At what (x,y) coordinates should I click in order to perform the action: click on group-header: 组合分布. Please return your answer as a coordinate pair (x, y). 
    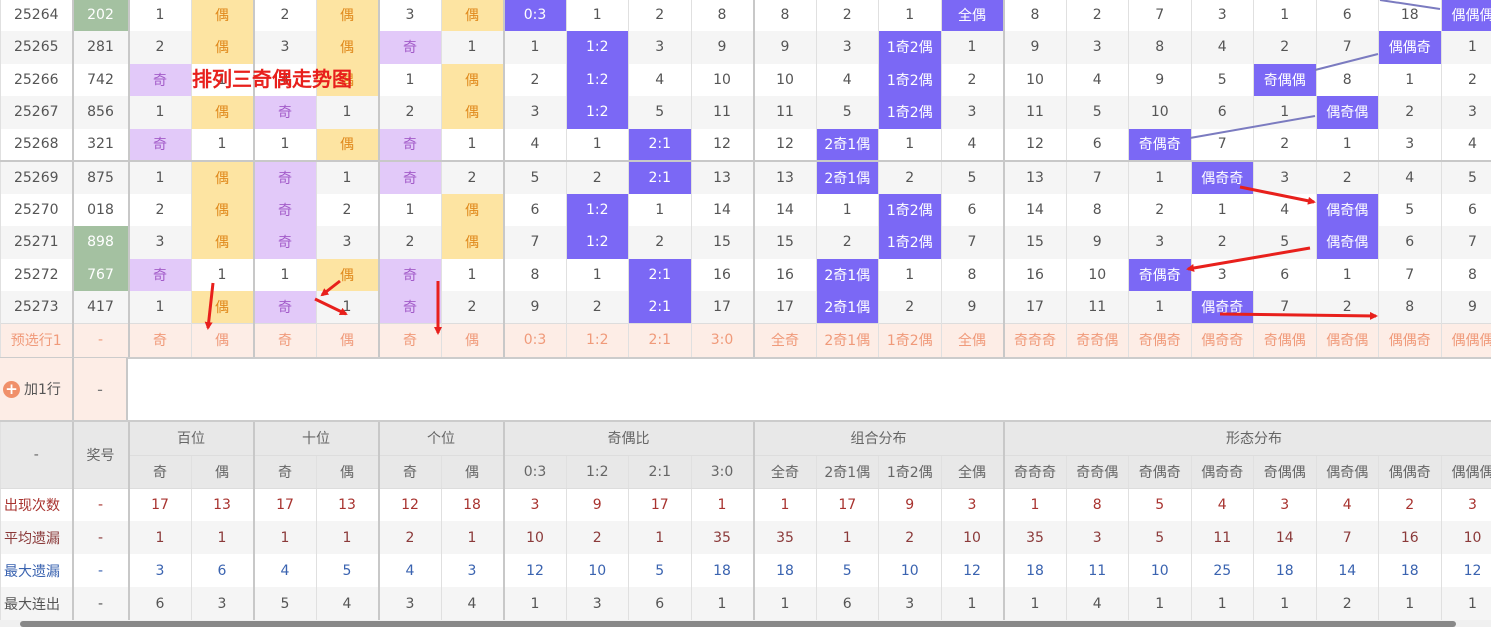
    Looking at the image, I should click on (878, 439).